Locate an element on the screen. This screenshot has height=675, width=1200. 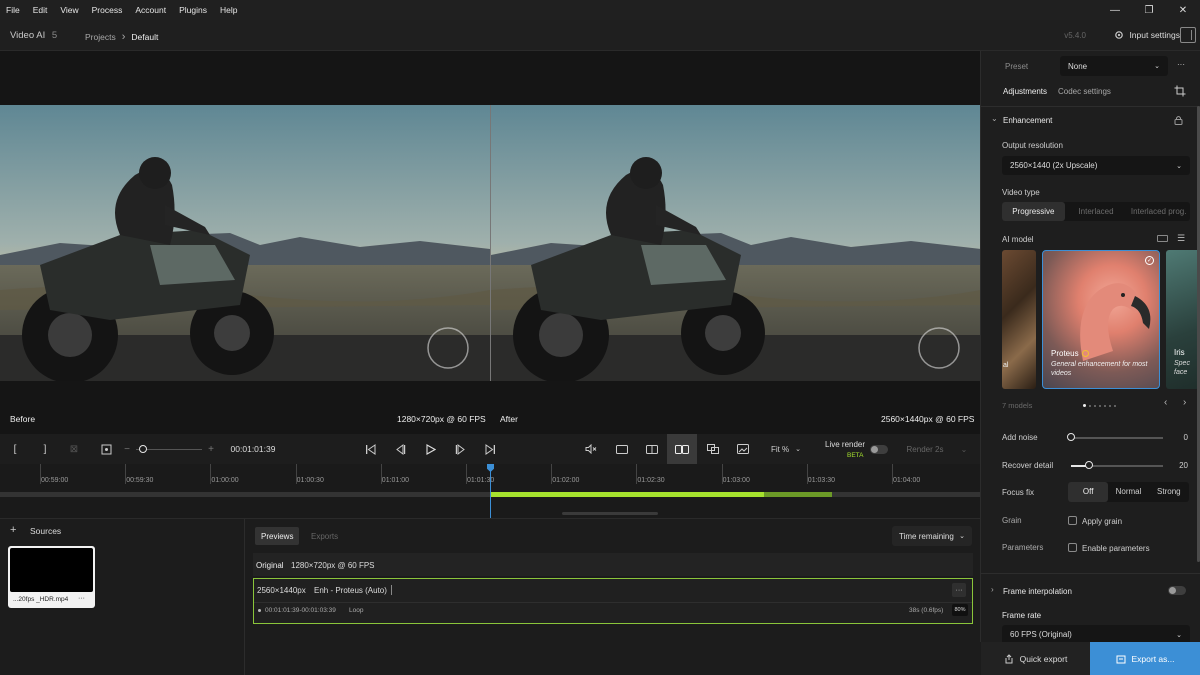
single-view-icon is located at coordinates (622, 449).